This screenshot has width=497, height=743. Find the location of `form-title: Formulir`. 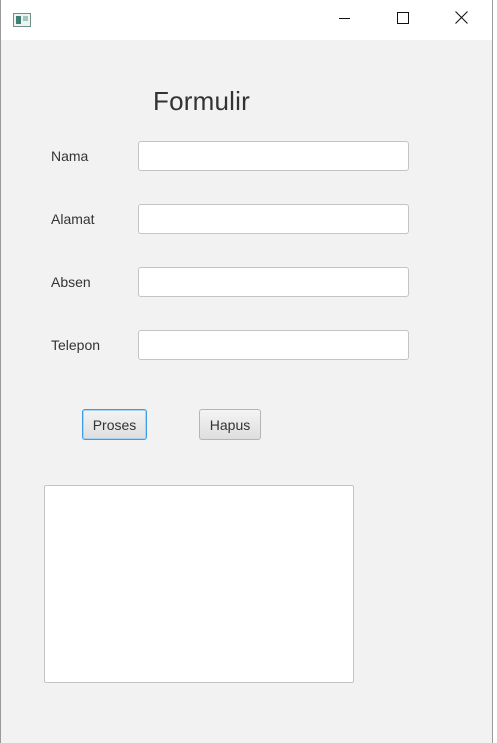

form-title: Formulir is located at coordinates (201, 101).